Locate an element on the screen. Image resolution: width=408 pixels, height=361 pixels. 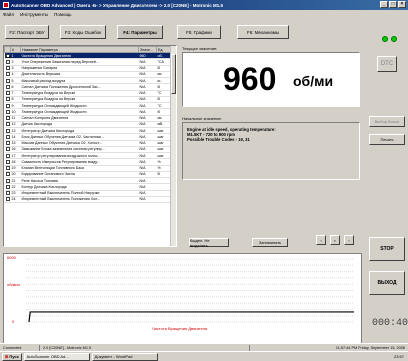
nav-prev-button: ‹ is located at coordinates (321, 240).